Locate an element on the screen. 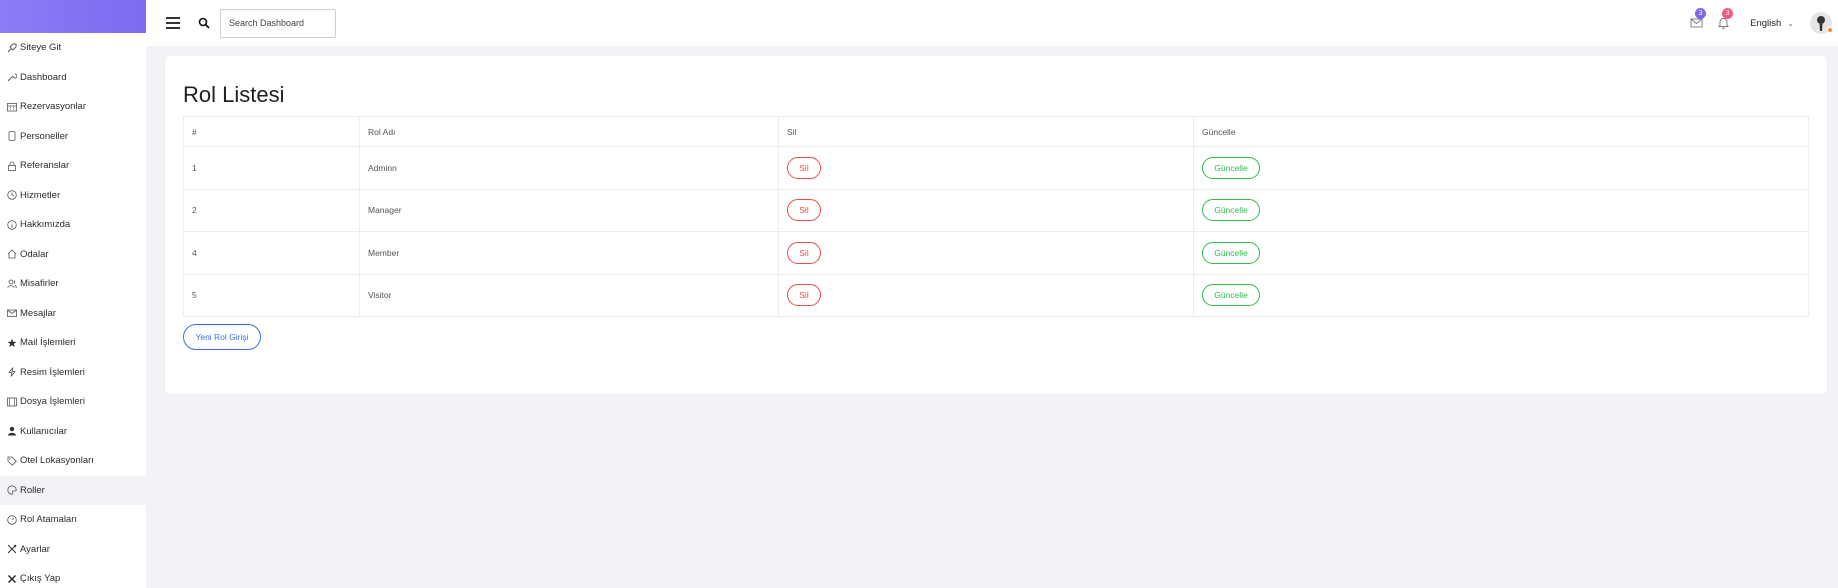 This screenshot has width=1838, height=588. sidebar-item-label: Ayarlar is located at coordinates (35, 549).